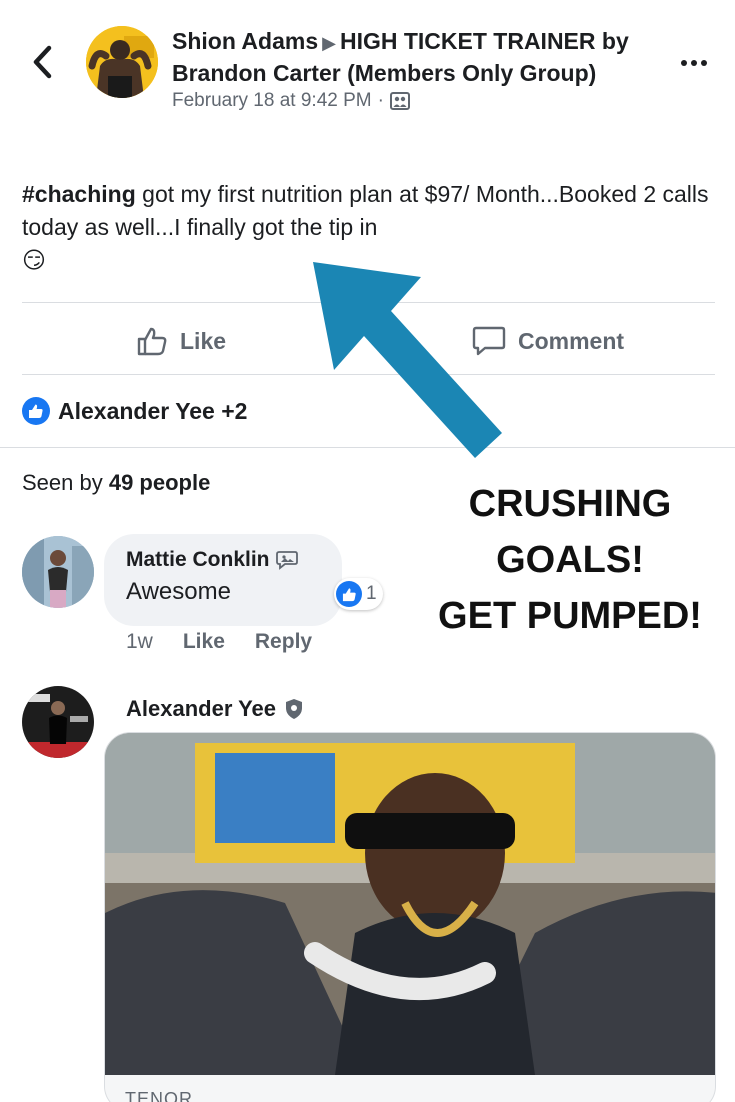 This screenshot has height=1102, width=735. What do you see at coordinates (329, 43) in the screenshot?
I see `play-arrow-icon: ▶` at bounding box center [329, 43].